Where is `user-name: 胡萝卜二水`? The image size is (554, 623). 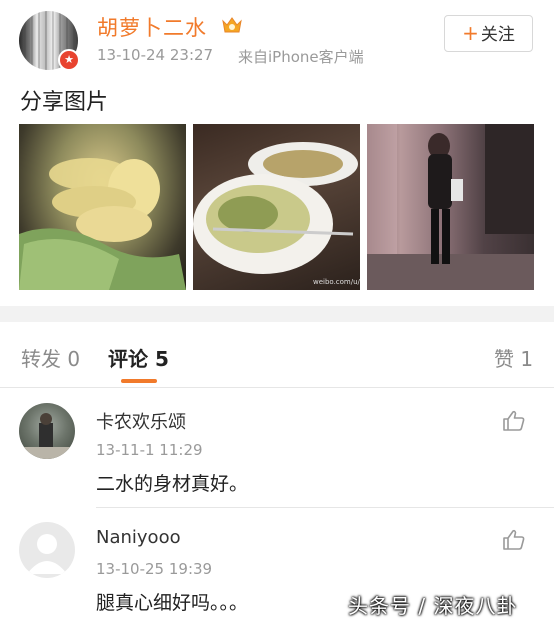
user-name: 胡萝卜二水 is located at coordinates (152, 27).